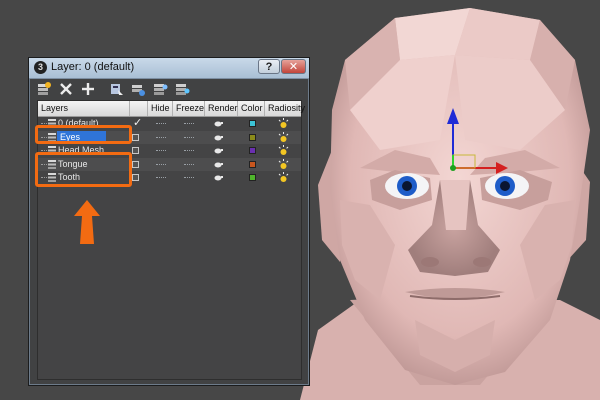 The width and height of the screenshot is (600, 400). I want to click on delete-layer-icon, so click(66, 89).